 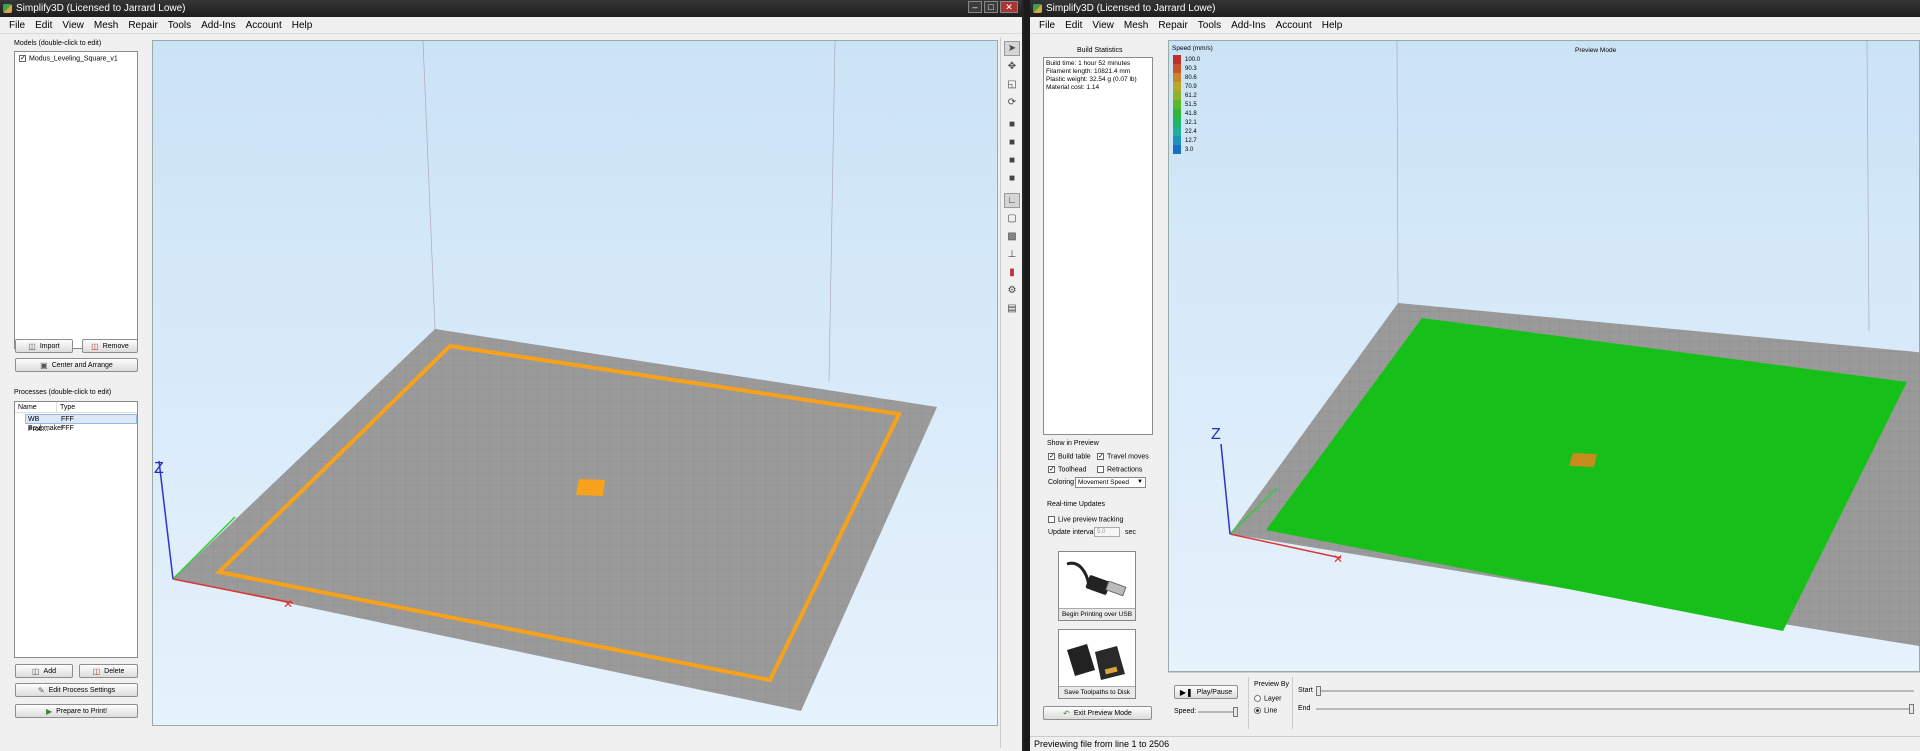 I want to click on retractions-option: Retractions, so click(x=1119, y=469).